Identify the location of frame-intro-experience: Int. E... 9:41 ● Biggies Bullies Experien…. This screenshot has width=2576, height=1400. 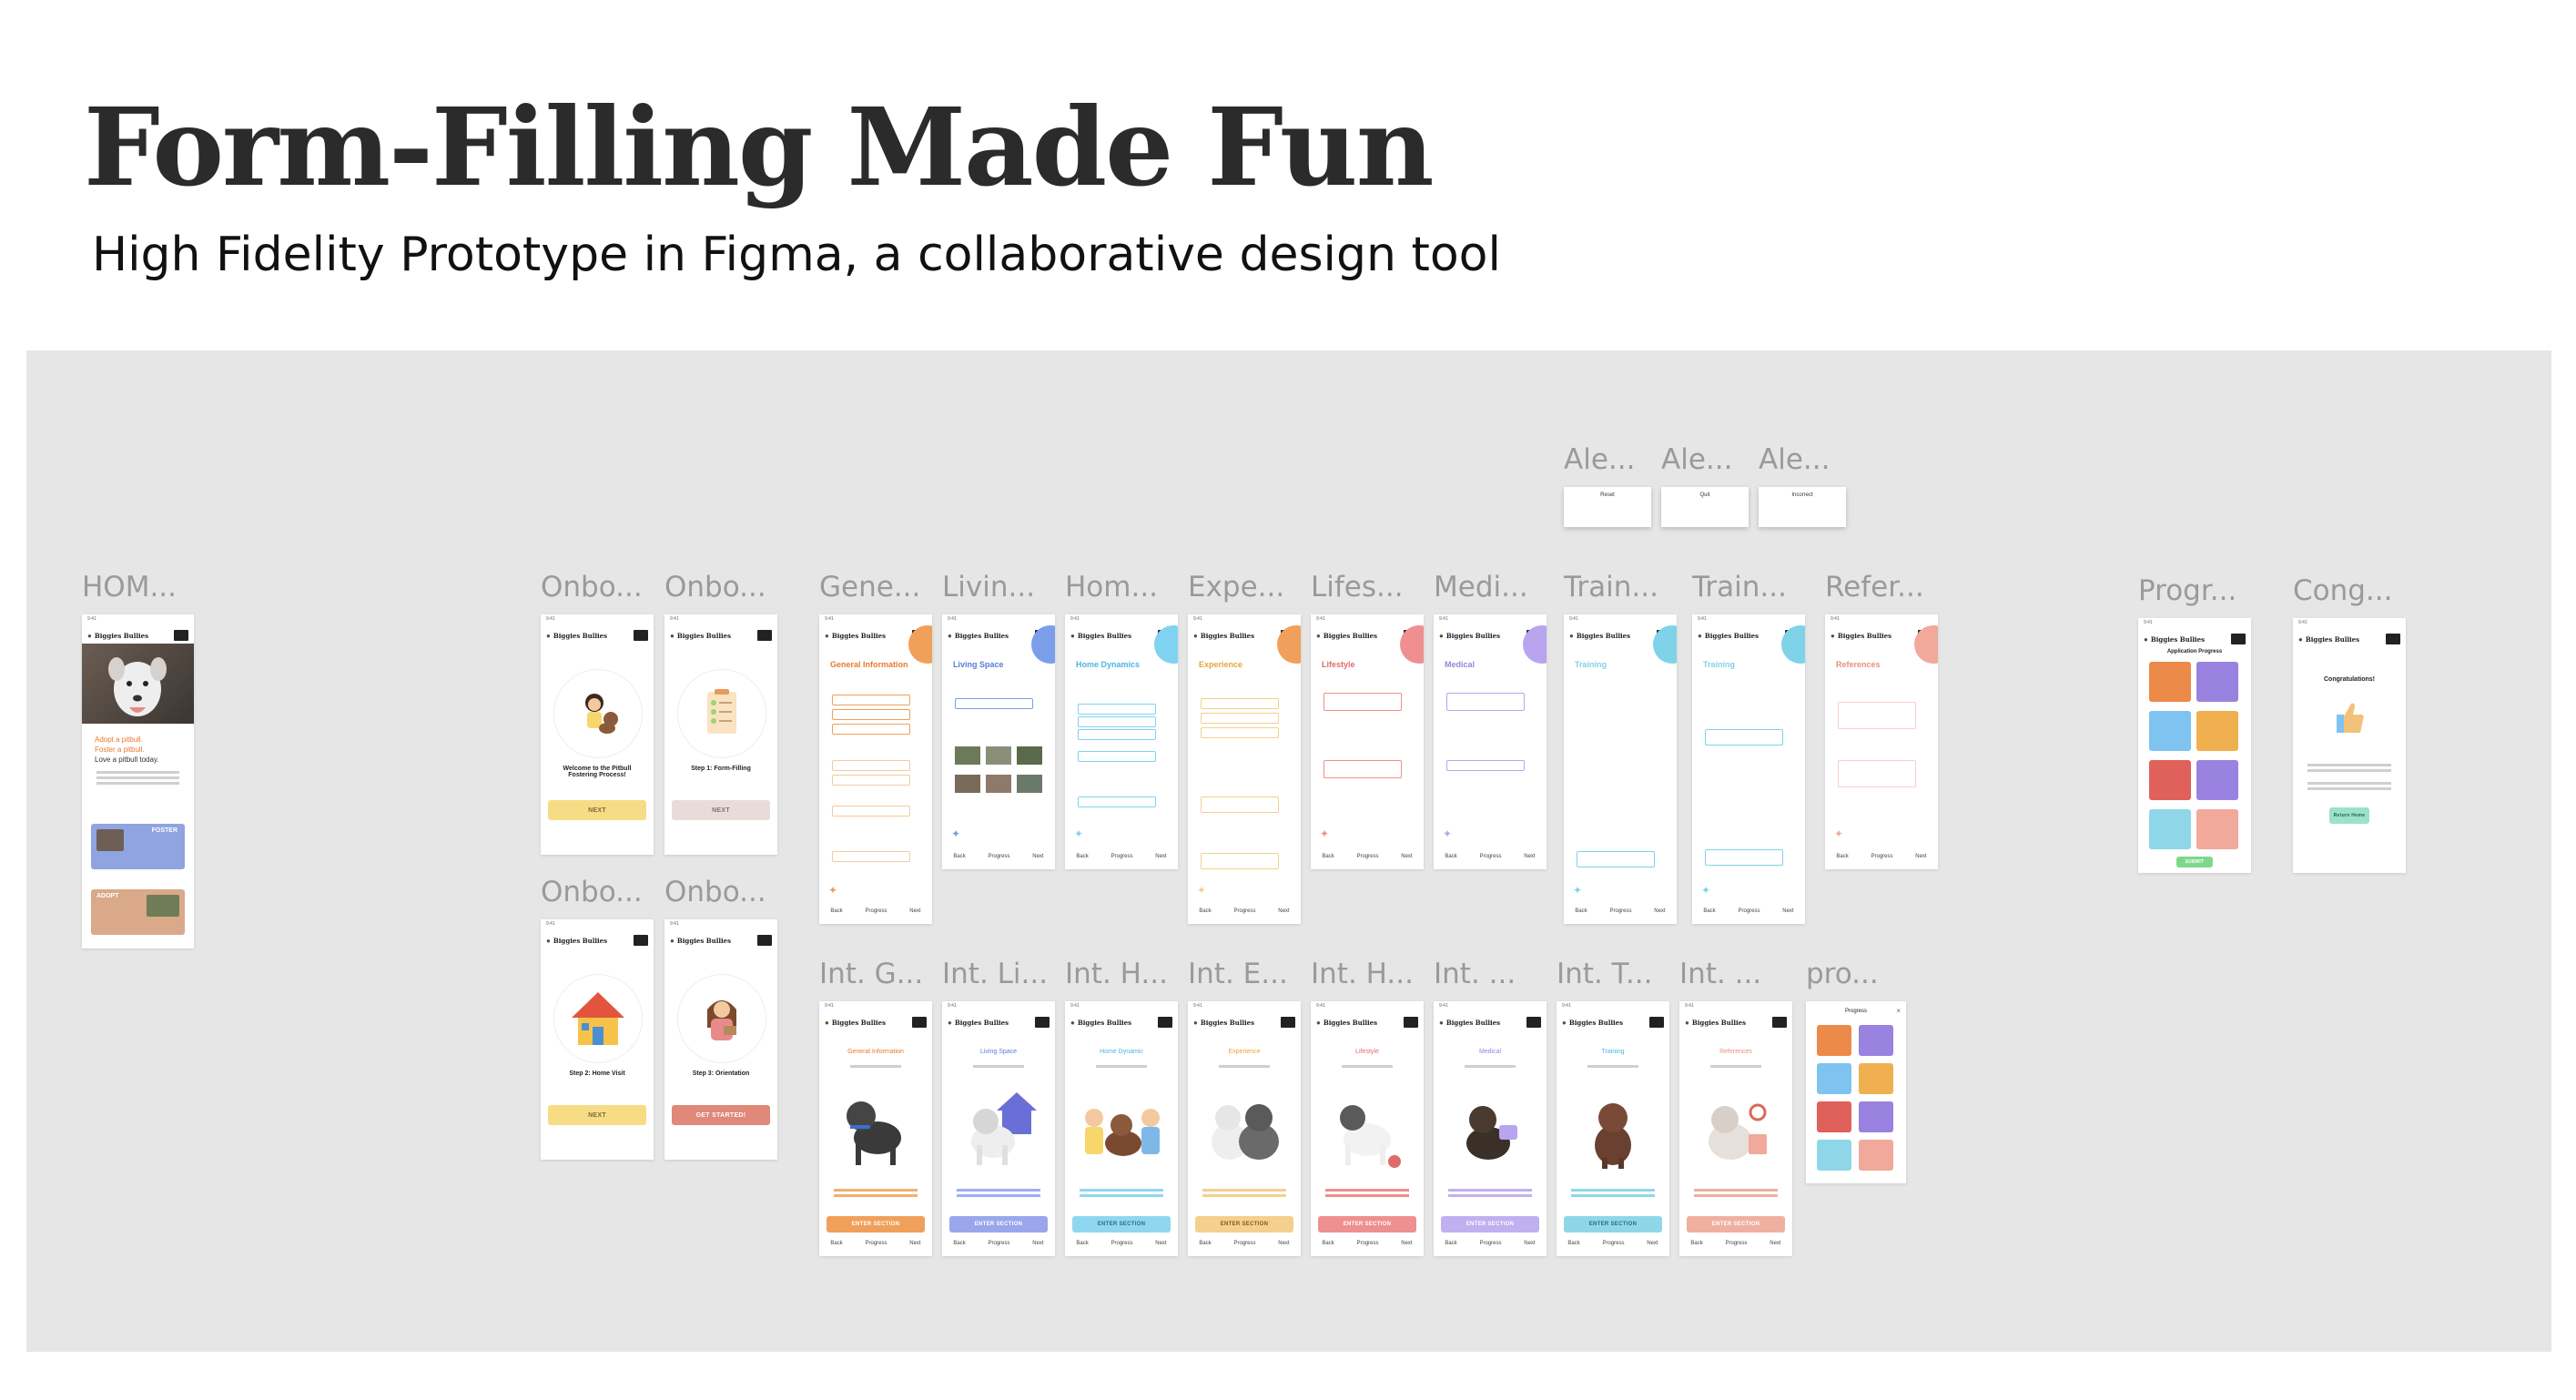
(1244, 1107).